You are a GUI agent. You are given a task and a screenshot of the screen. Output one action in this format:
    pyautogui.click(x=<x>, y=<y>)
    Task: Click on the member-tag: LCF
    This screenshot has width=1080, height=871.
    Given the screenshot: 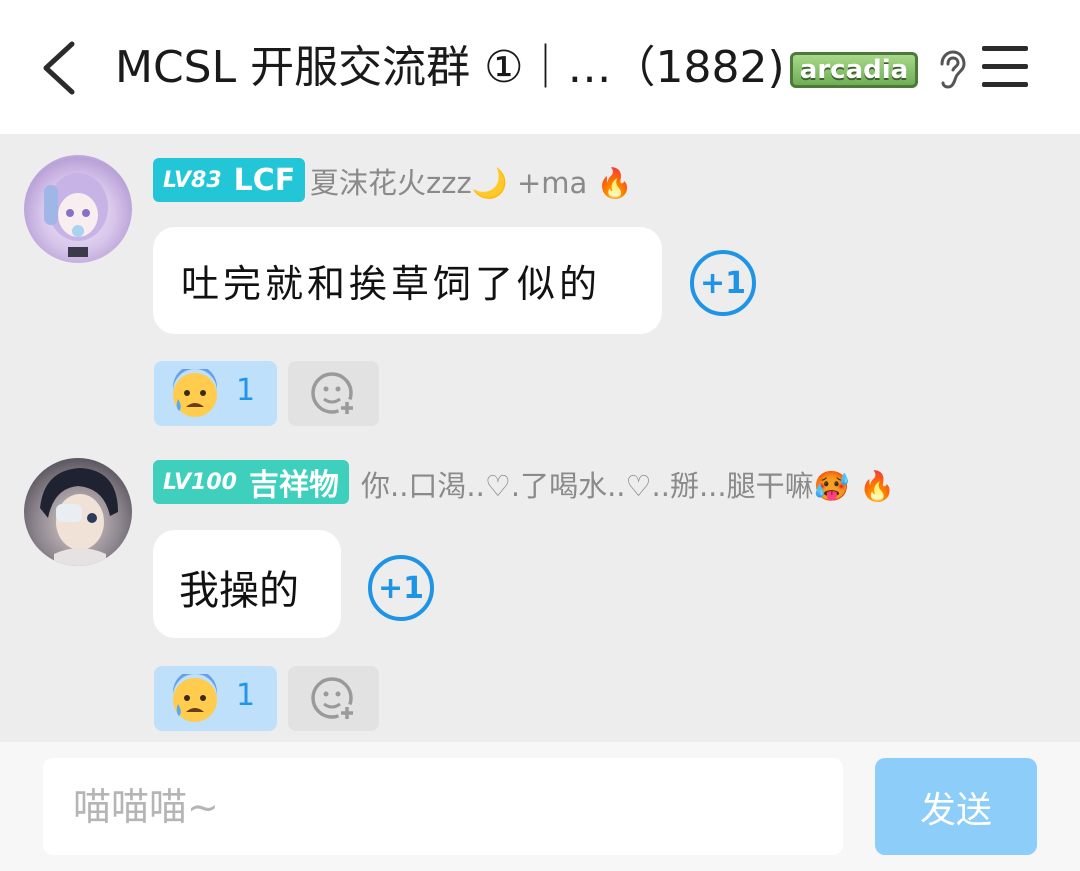 What is the action you would take?
    pyautogui.click(x=264, y=180)
    